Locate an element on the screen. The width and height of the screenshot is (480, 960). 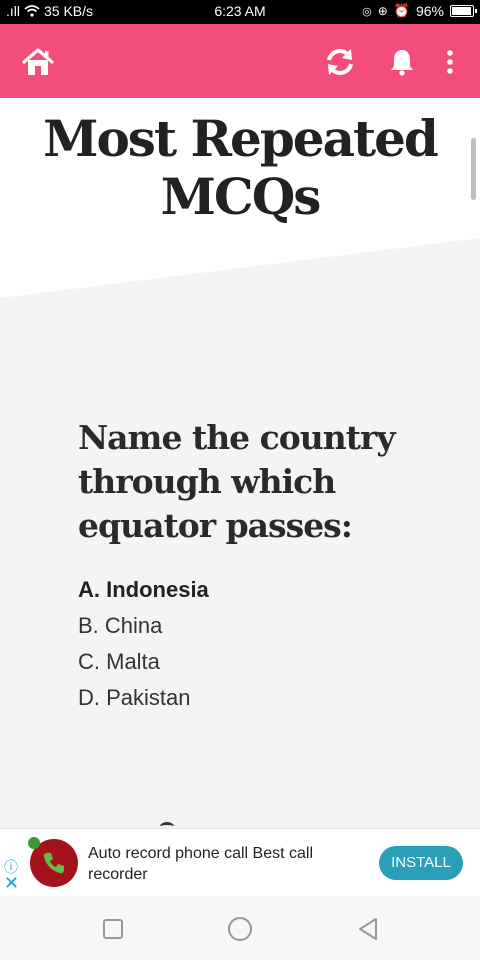
install-button: INSTALL is located at coordinates (421, 863).